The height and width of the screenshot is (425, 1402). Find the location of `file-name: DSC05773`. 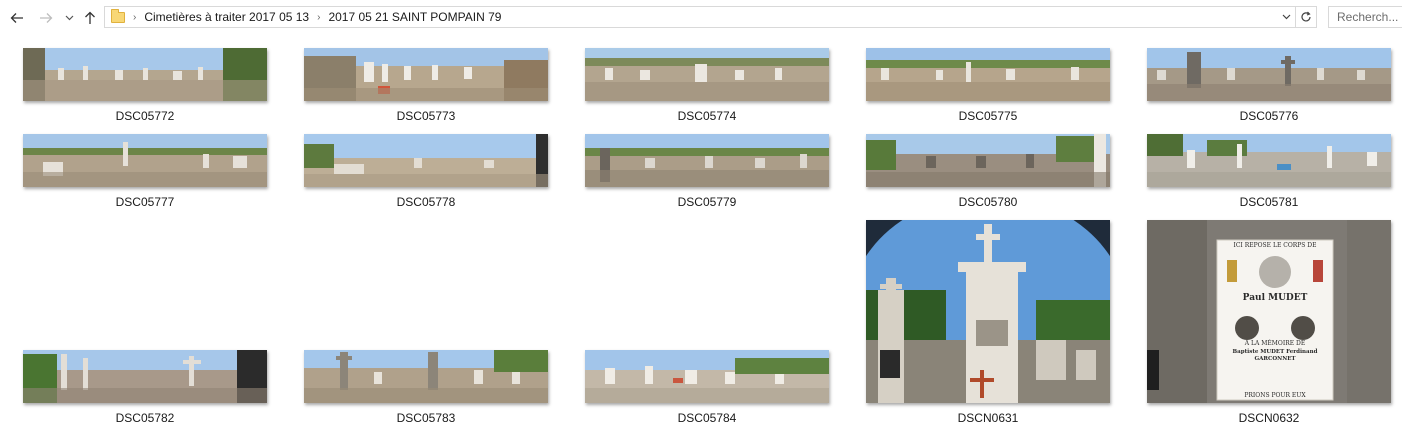

file-name: DSC05773 is located at coordinates (426, 116).